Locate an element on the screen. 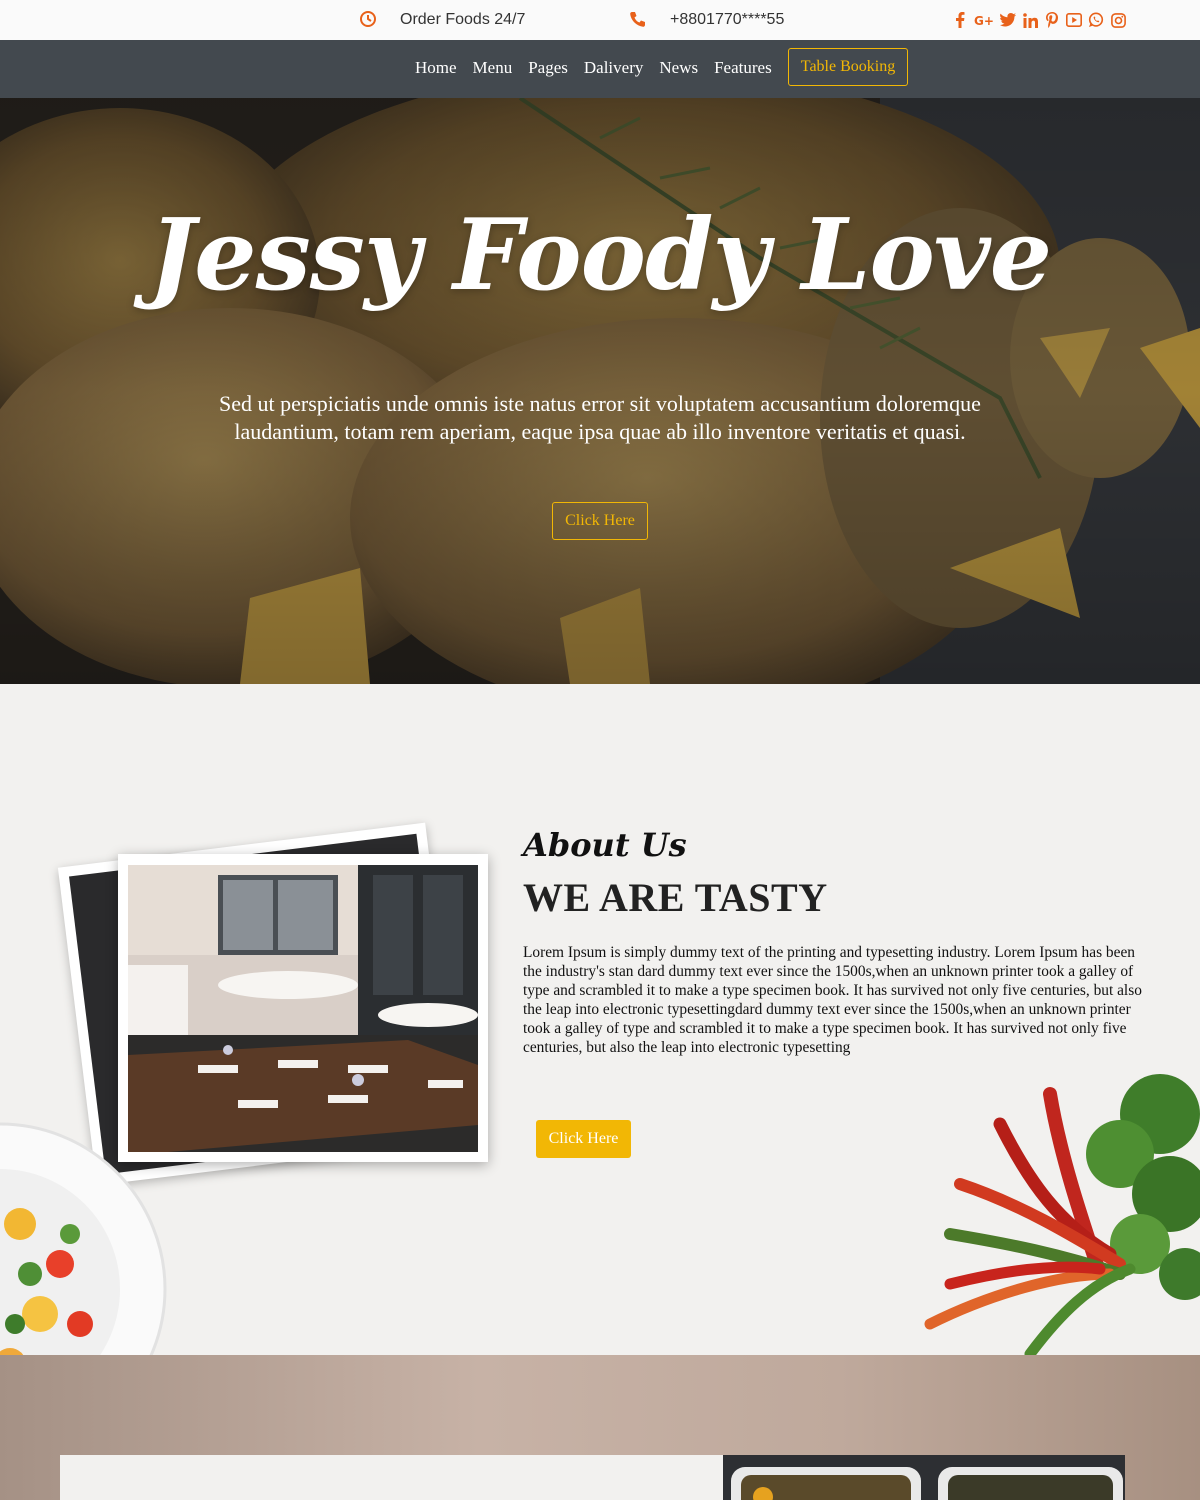  about-kicker: About Us is located at coordinates (605, 845).